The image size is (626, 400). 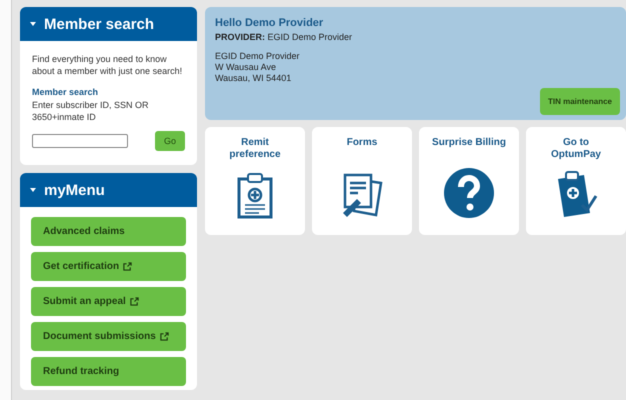 I want to click on tile-card: Forms, so click(x=362, y=181).